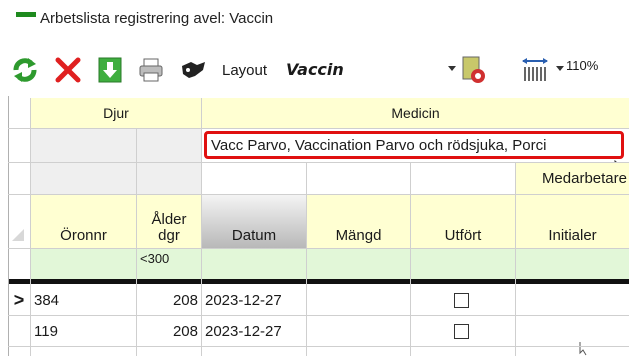 This screenshot has width=629, height=359. I want to click on column-header-alder: Ålder dgr, so click(169, 221).